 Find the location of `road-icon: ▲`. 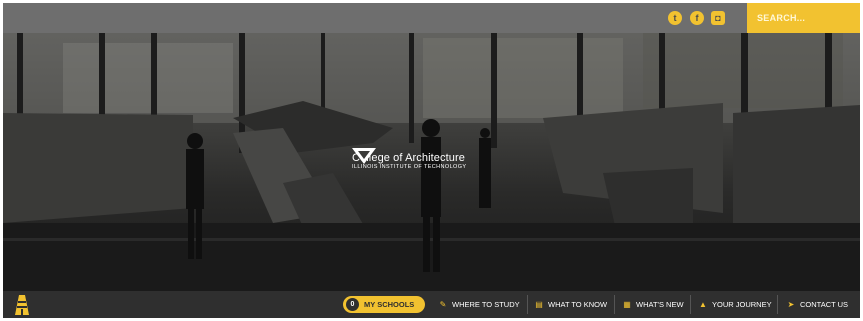

road-icon: ▲ is located at coordinates (703, 304).